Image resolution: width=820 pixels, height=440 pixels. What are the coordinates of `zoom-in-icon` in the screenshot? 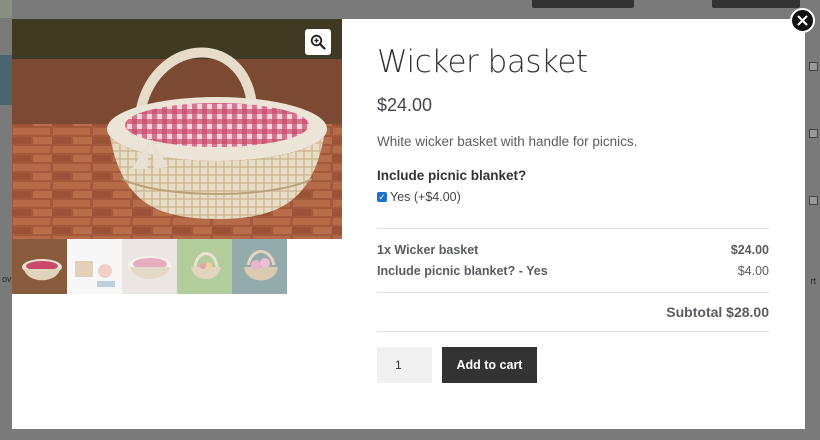 It's located at (318, 42).